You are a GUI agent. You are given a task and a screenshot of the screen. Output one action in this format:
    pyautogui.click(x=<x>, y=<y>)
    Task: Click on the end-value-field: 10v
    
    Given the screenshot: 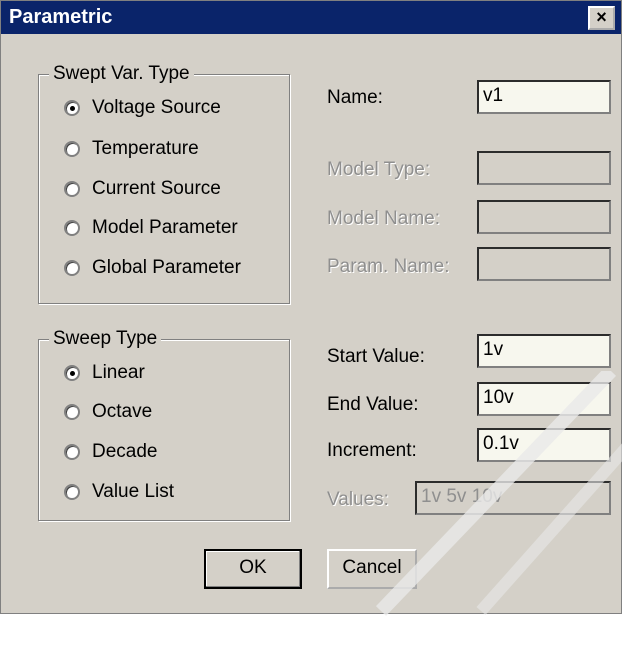 What is the action you would take?
    pyautogui.click(x=544, y=399)
    